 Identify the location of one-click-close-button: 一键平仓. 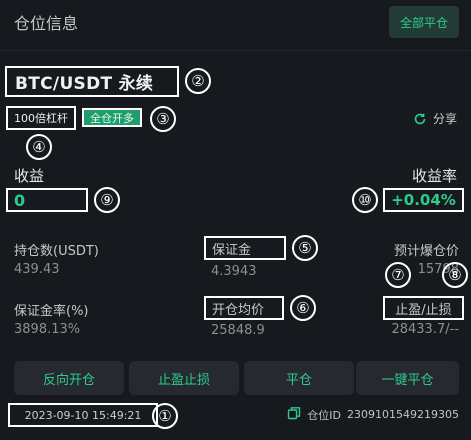
(407, 378).